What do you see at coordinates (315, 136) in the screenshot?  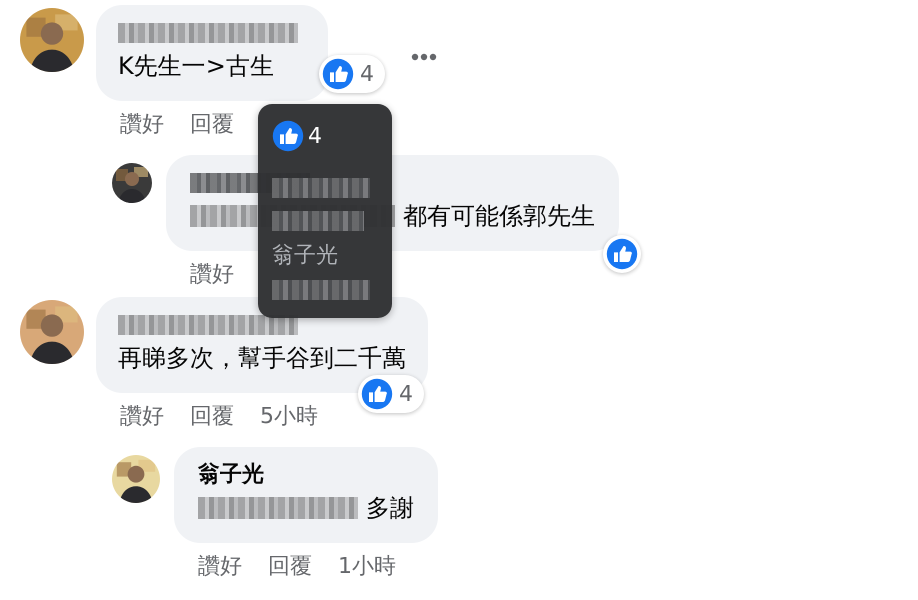 I see `like-count: 4` at bounding box center [315, 136].